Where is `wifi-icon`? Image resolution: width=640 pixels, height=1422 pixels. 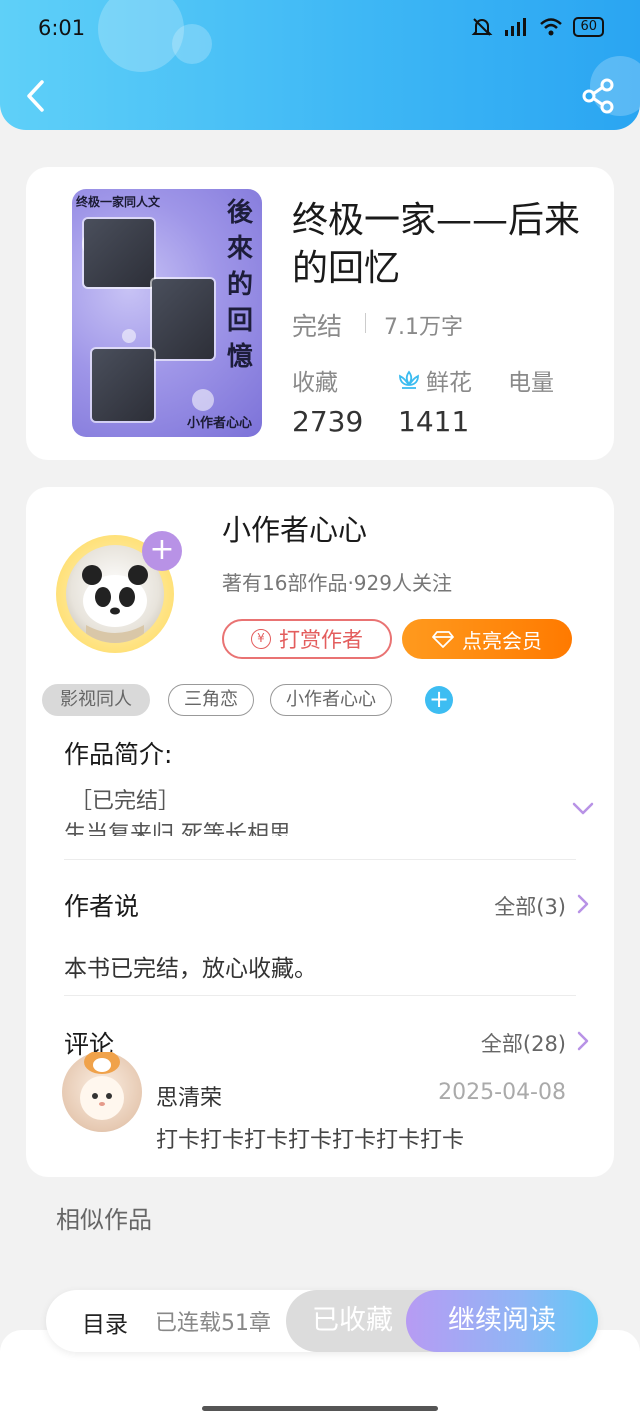
wifi-icon is located at coordinates (551, 27).